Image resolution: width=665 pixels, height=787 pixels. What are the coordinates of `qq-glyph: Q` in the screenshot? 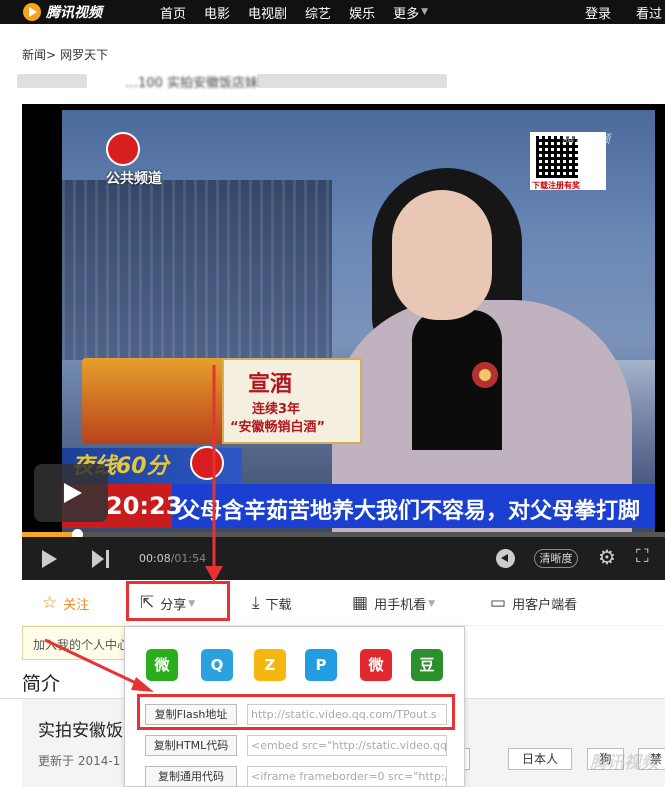 It's located at (217, 665).